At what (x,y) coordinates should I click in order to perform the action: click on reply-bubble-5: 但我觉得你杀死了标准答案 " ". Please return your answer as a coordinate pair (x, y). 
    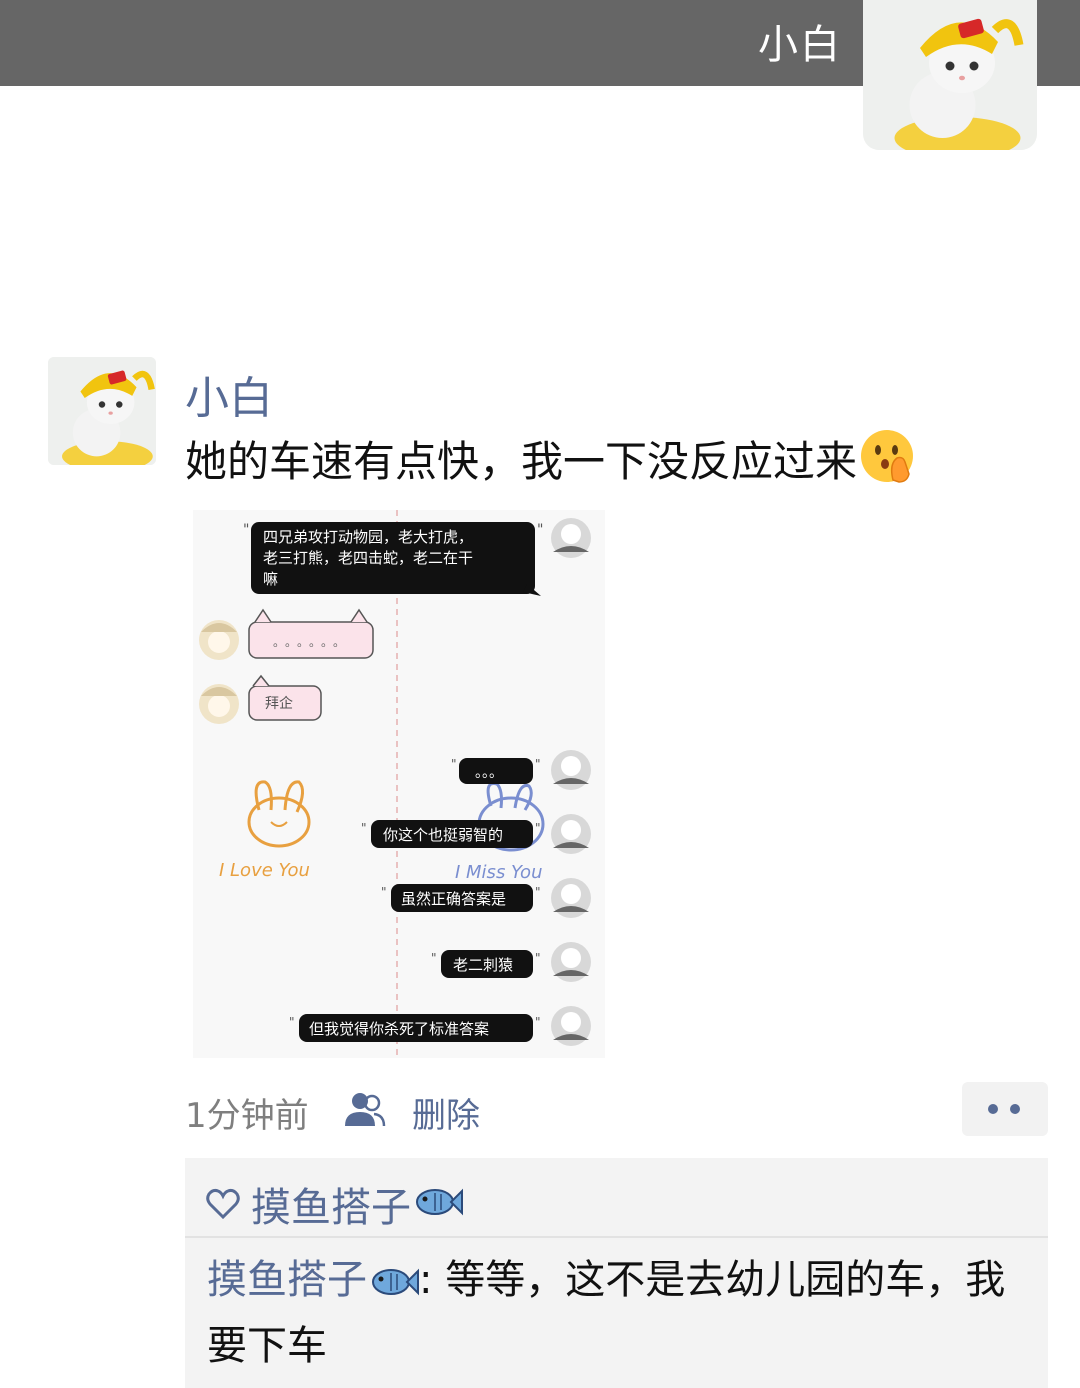
    Looking at the image, I should click on (415, 1028).